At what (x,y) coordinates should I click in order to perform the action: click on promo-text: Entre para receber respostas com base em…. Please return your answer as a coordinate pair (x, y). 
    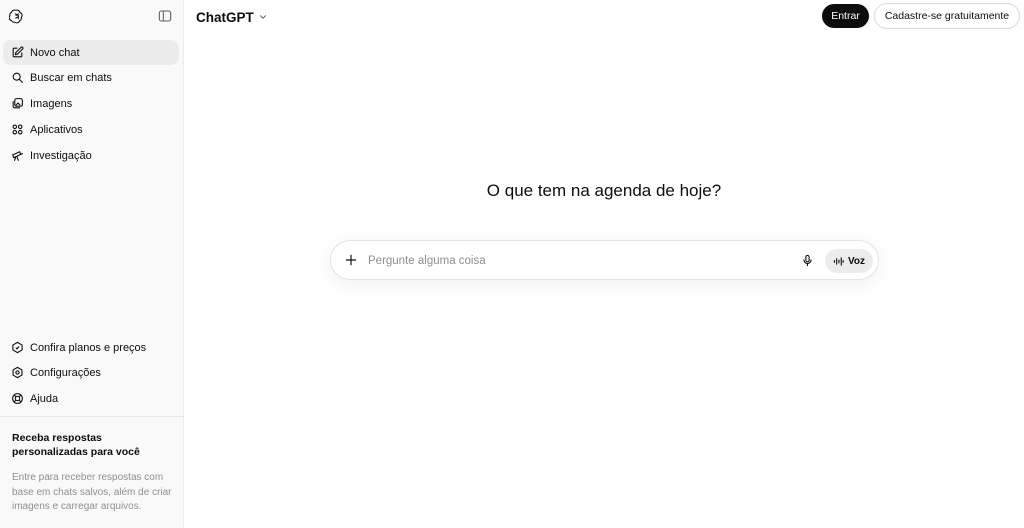
    Looking at the image, I should click on (92, 492).